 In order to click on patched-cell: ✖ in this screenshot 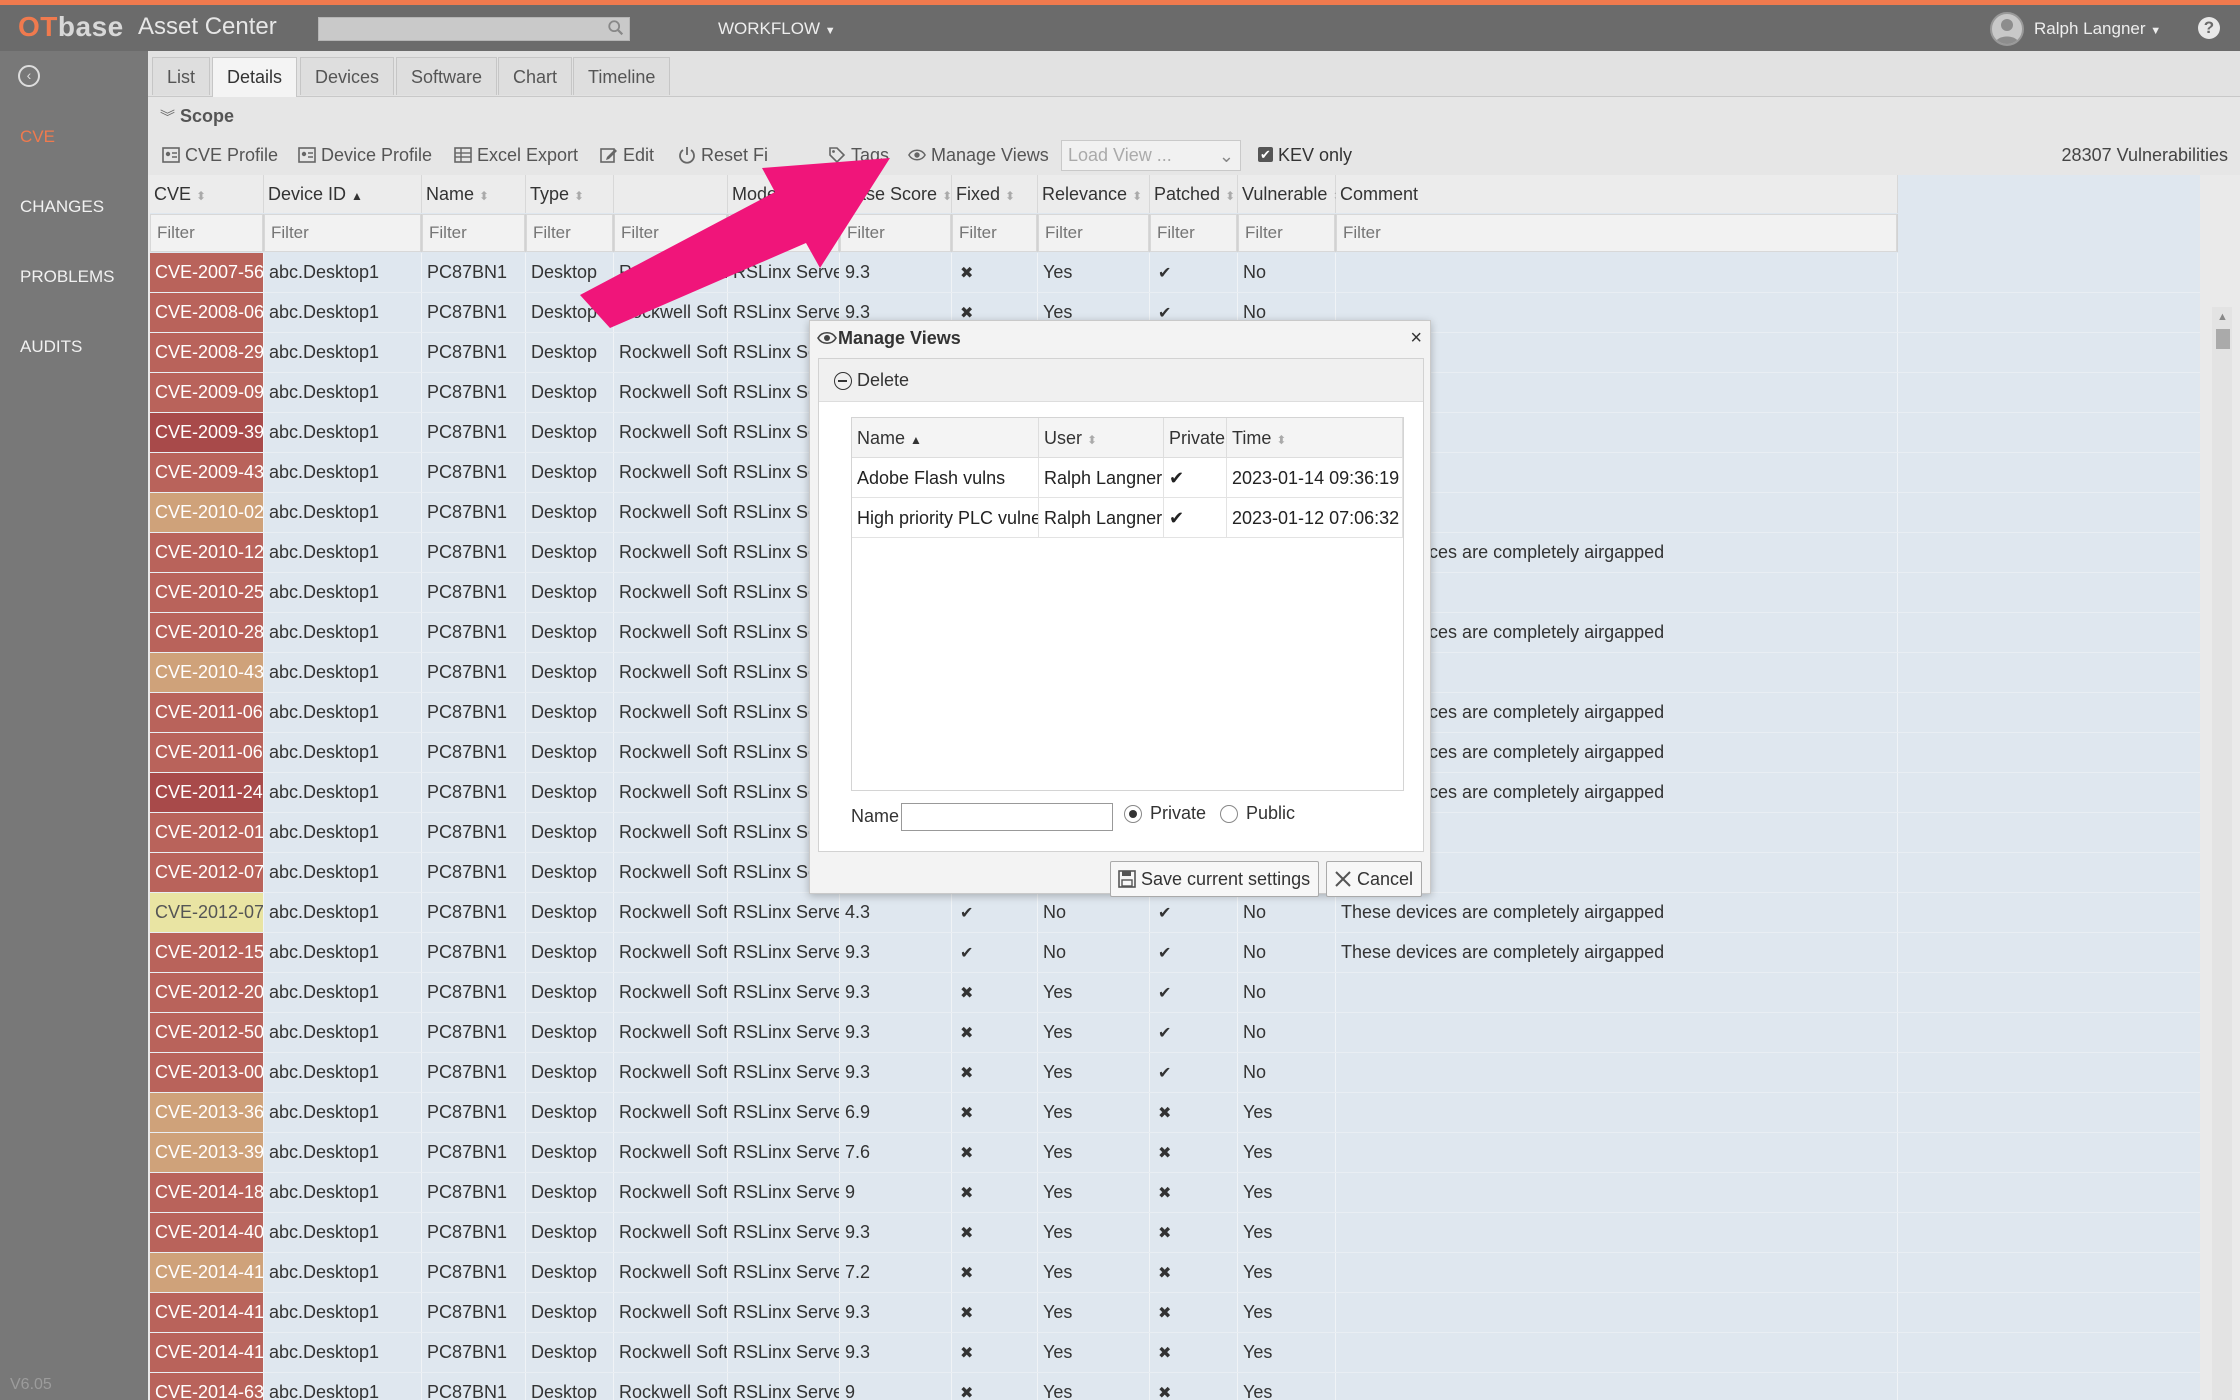, I will do `click(1194, 1352)`.